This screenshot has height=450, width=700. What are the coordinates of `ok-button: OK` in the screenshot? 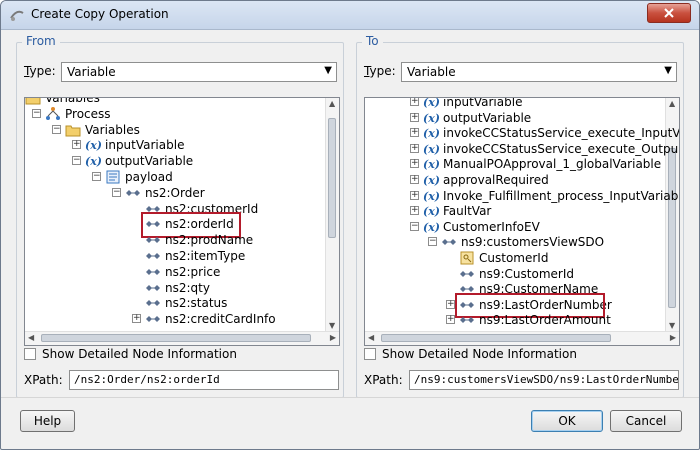 It's located at (567, 421).